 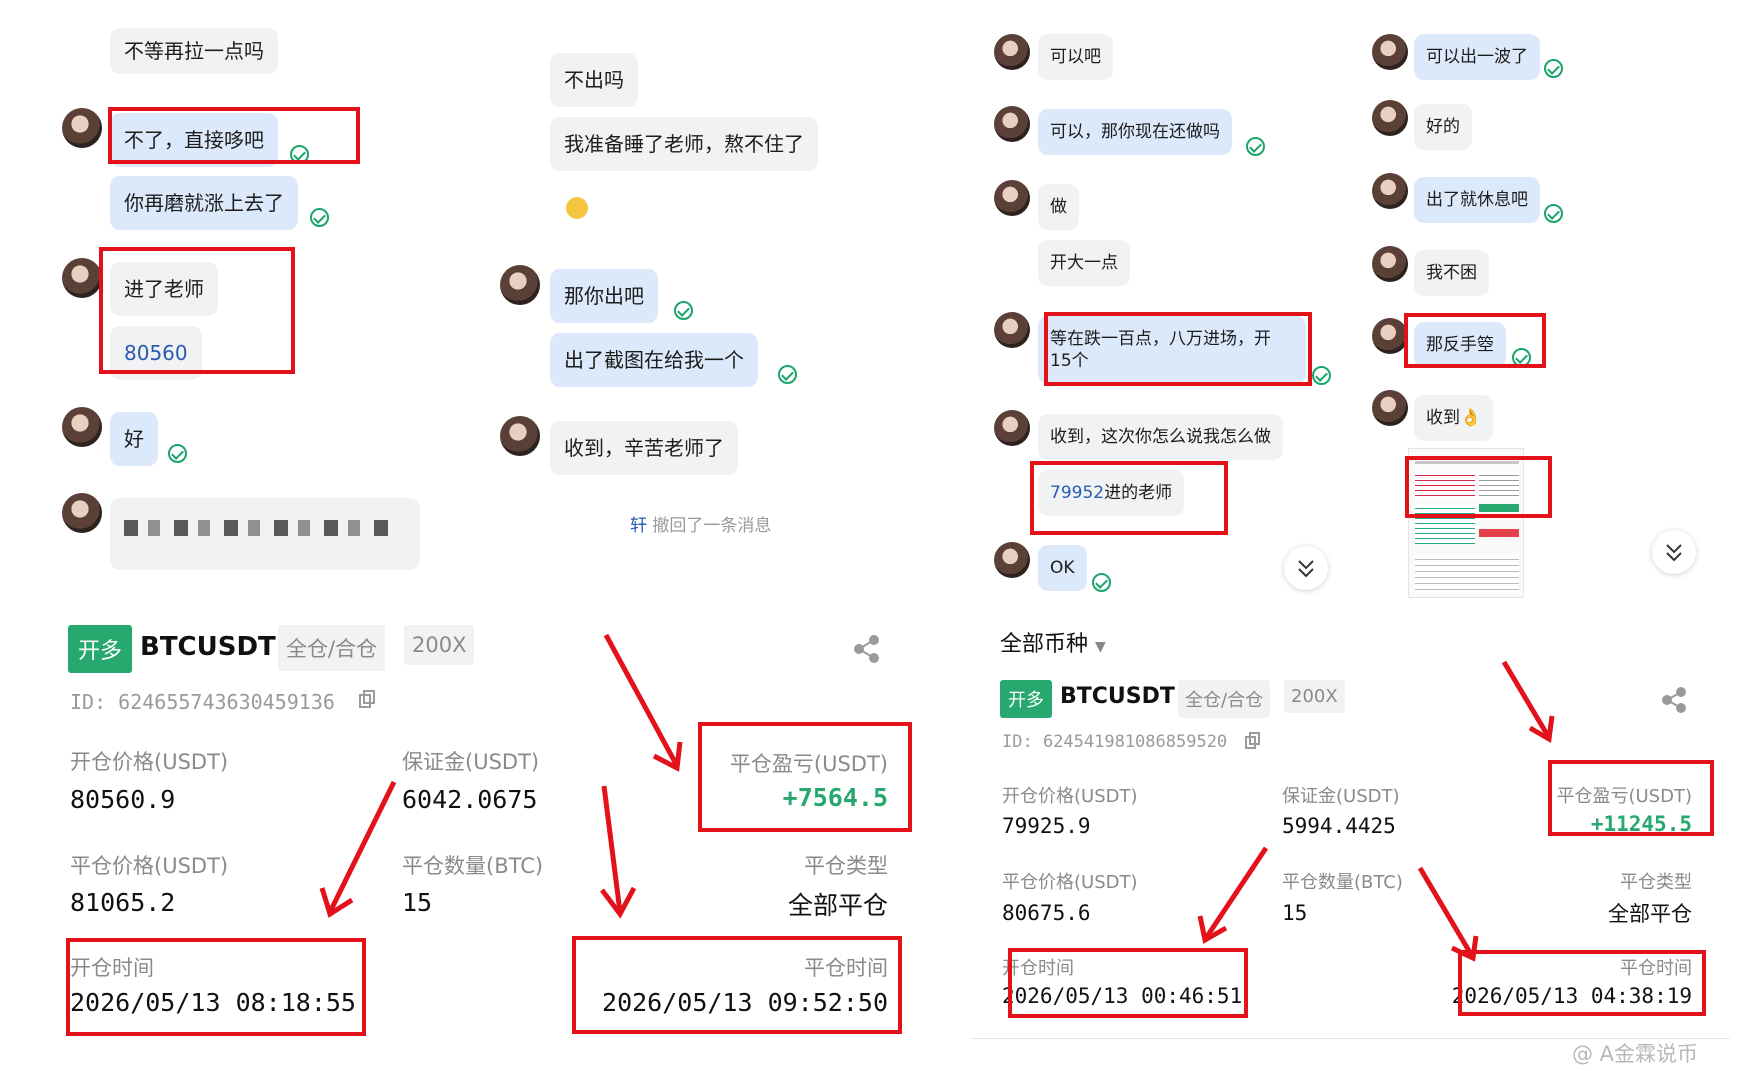 I want to click on arrows-right, so click(x=1376, y=811).